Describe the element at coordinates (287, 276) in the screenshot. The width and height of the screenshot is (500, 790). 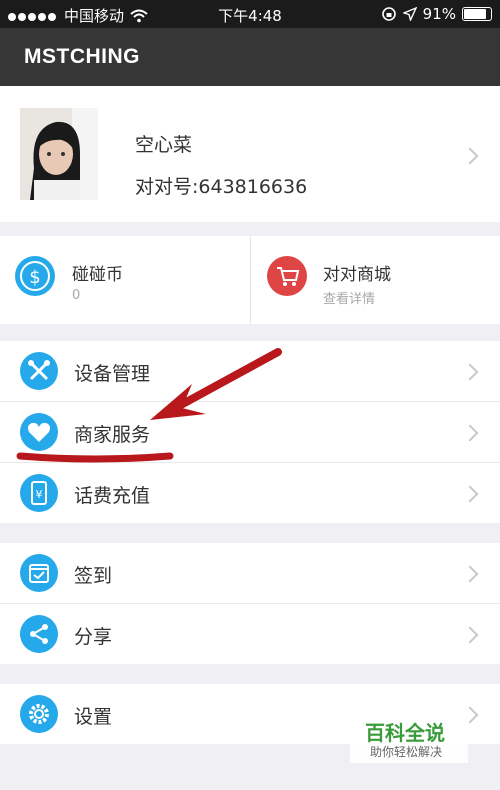
I see `shopping-cart-icon` at that location.